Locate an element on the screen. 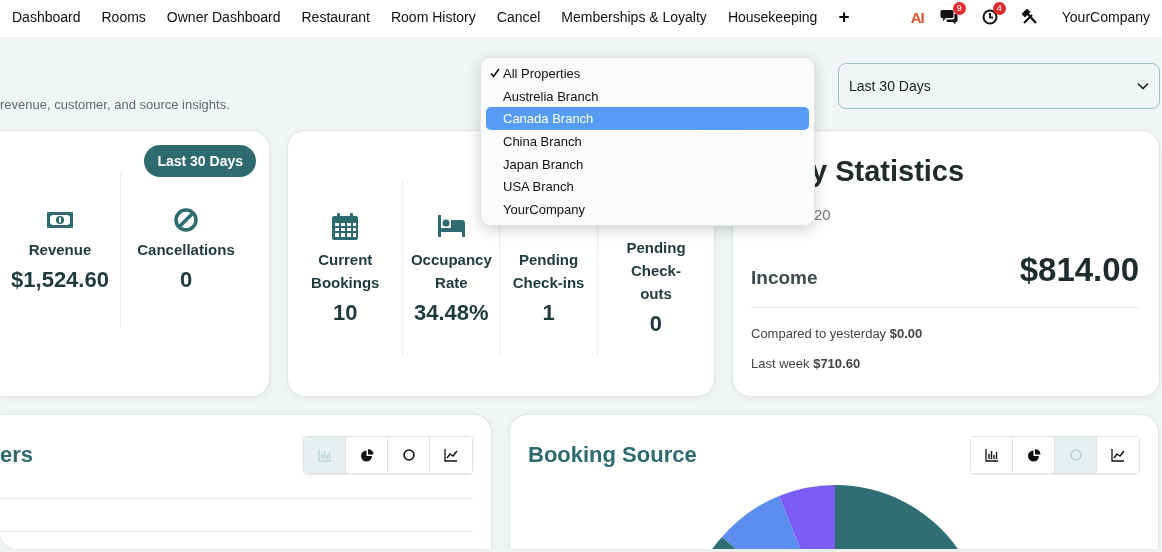 Image resolution: width=1162 pixels, height=552 pixels. calendar-icon is located at coordinates (345, 226).